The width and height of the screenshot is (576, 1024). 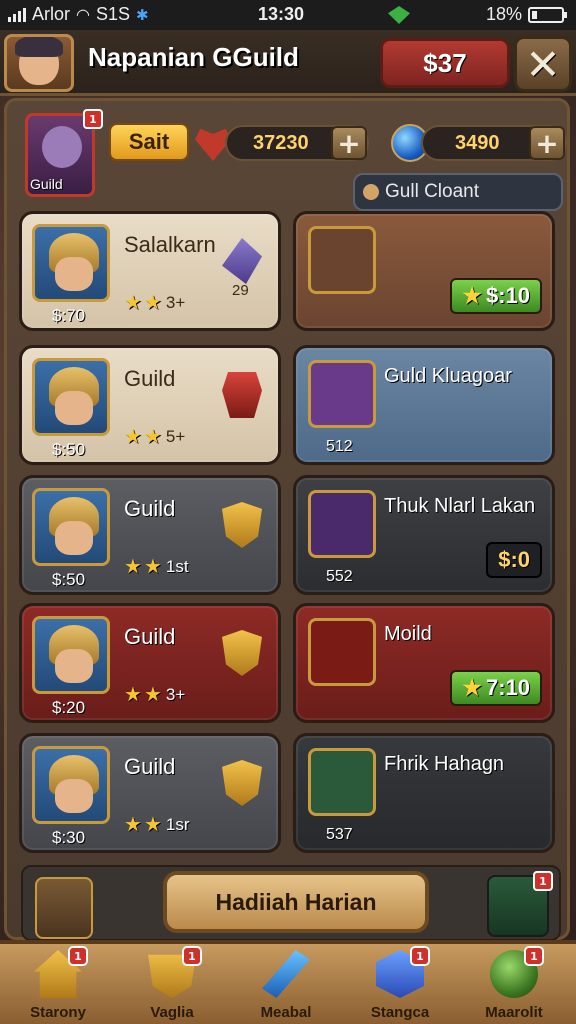 What do you see at coordinates (399, 15) in the screenshot?
I see `green-gem-icon` at bounding box center [399, 15].